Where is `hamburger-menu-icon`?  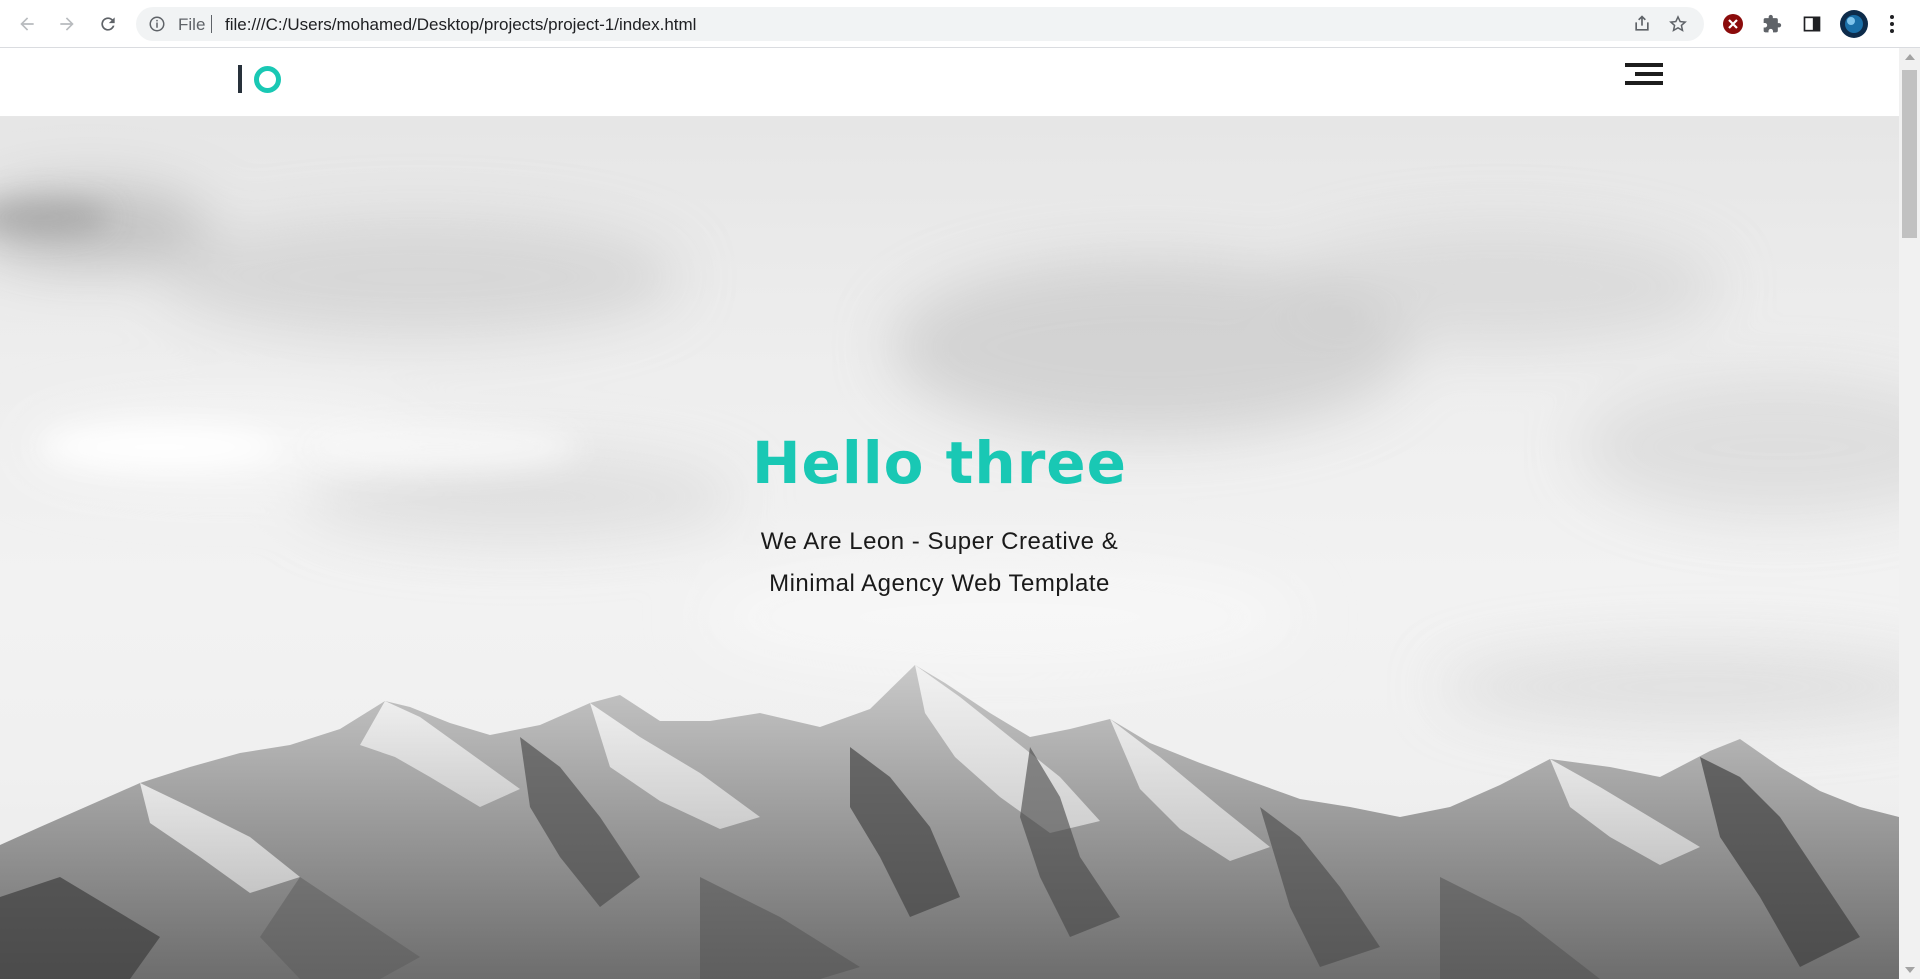 hamburger-menu-icon is located at coordinates (1644, 78).